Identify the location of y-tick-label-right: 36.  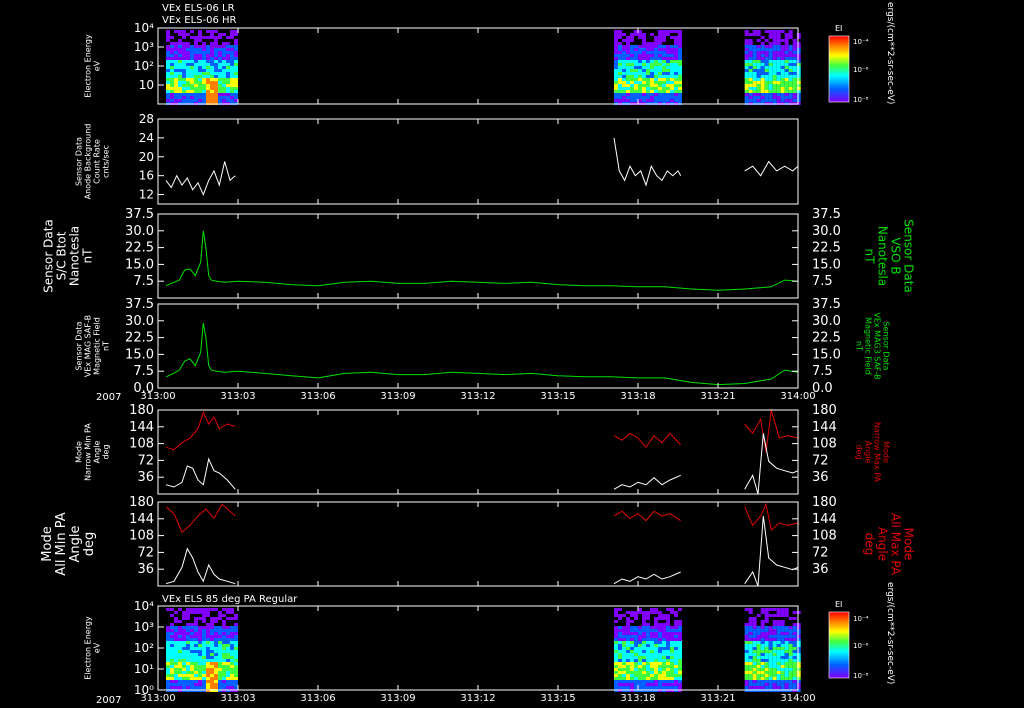
(820, 477).